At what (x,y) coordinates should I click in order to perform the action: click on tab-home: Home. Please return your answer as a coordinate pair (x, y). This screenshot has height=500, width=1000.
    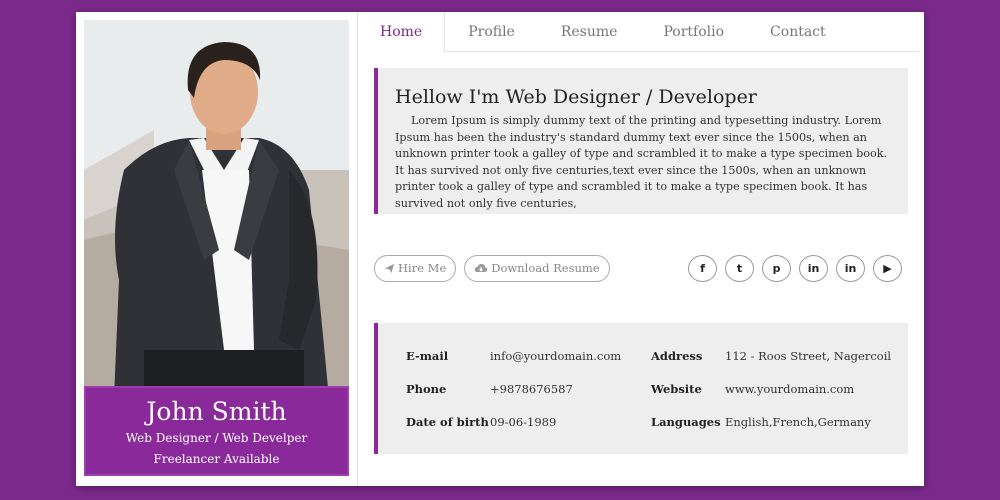
    Looking at the image, I should click on (402, 32).